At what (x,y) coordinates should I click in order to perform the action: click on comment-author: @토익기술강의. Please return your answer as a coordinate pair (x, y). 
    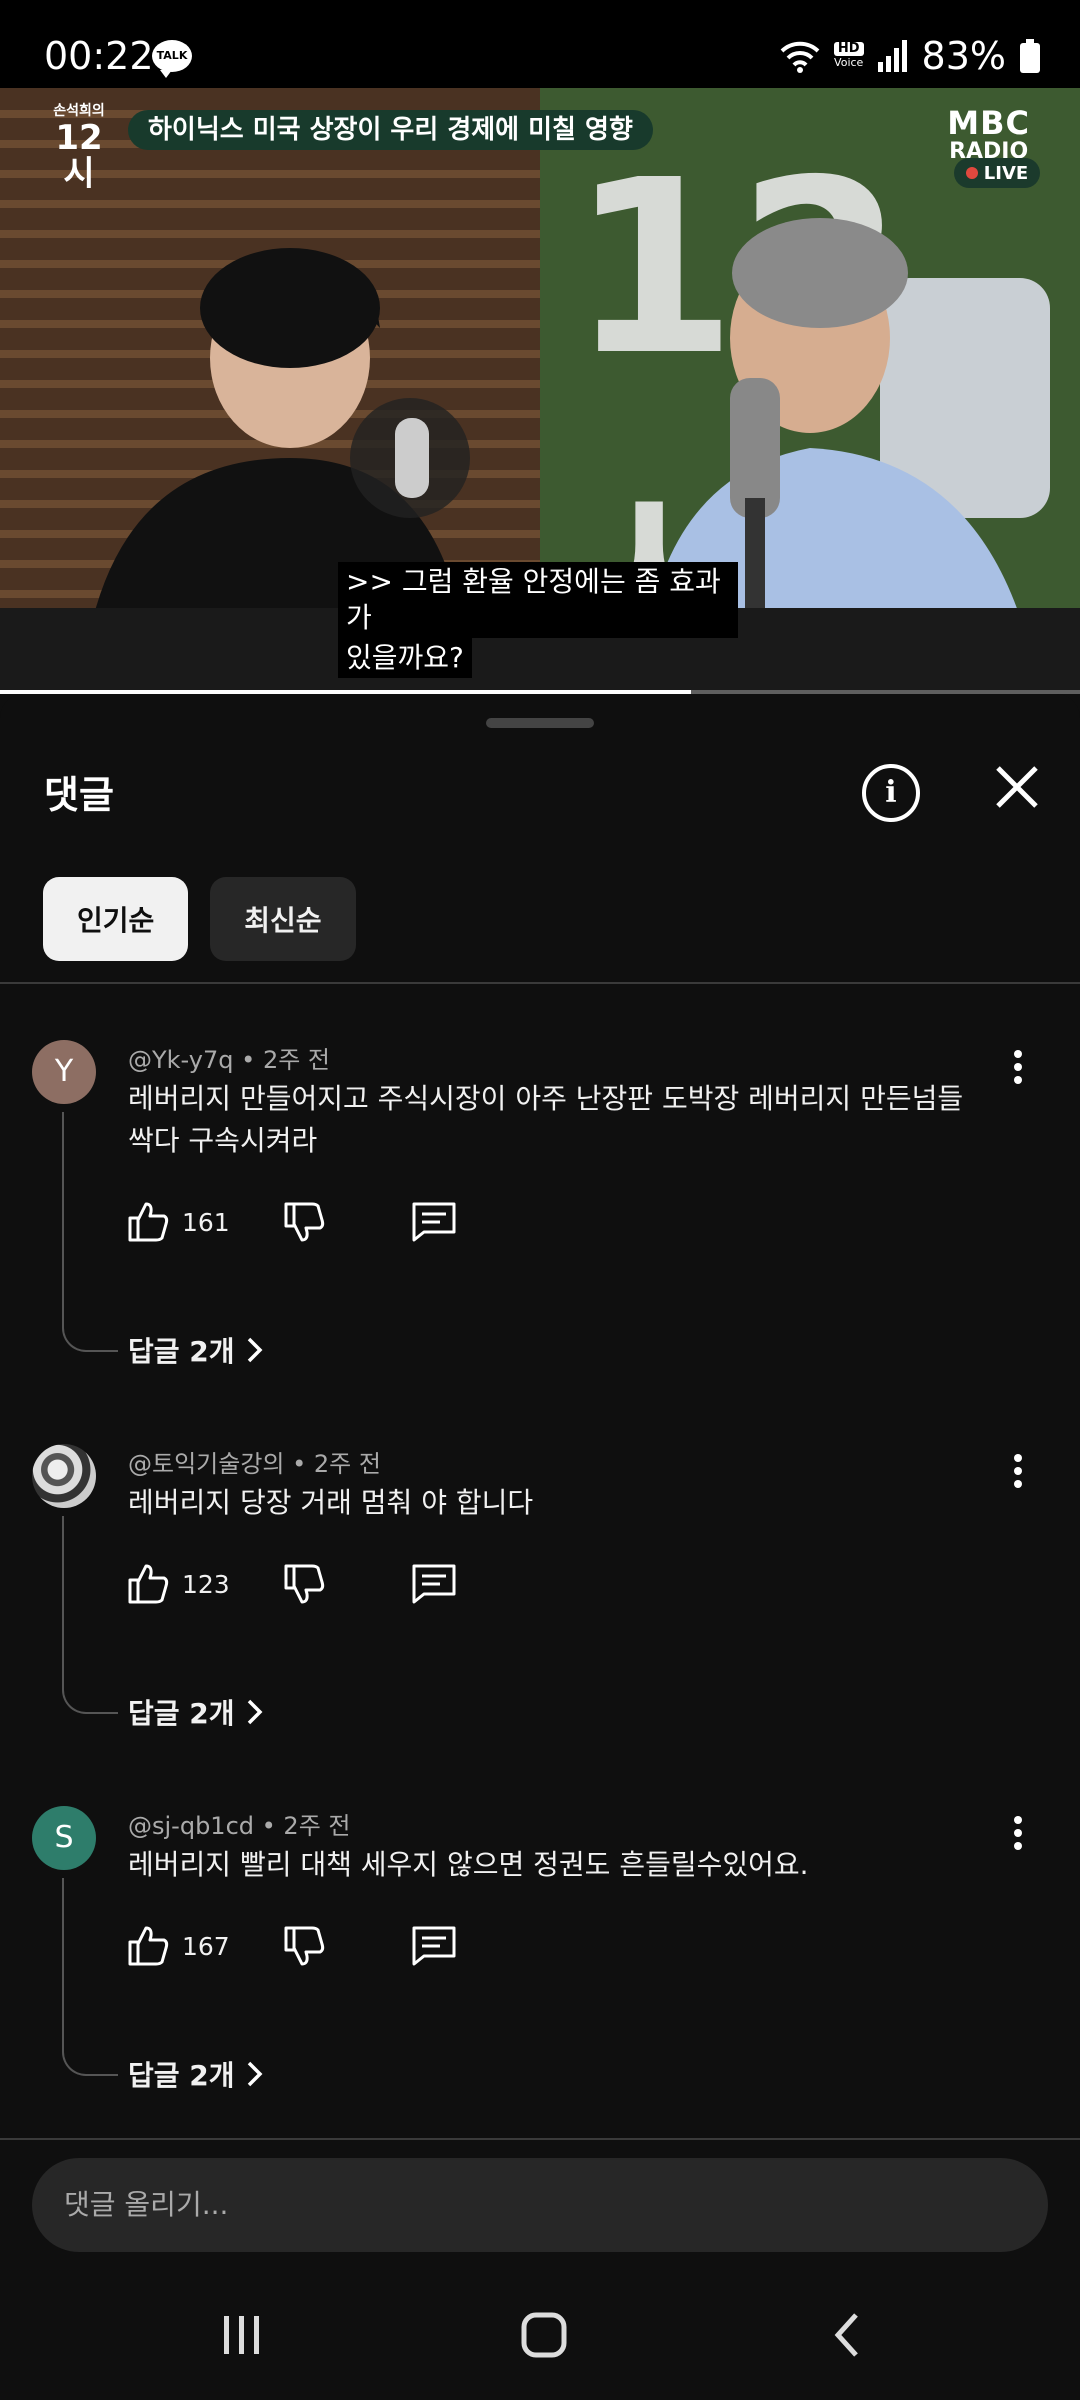
    Looking at the image, I should click on (206, 1464).